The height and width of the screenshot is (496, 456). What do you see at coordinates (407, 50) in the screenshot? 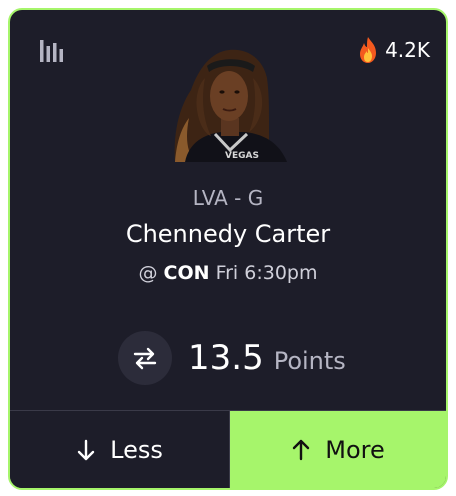
I see `trending-count: 4.2K` at bounding box center [407, 50].